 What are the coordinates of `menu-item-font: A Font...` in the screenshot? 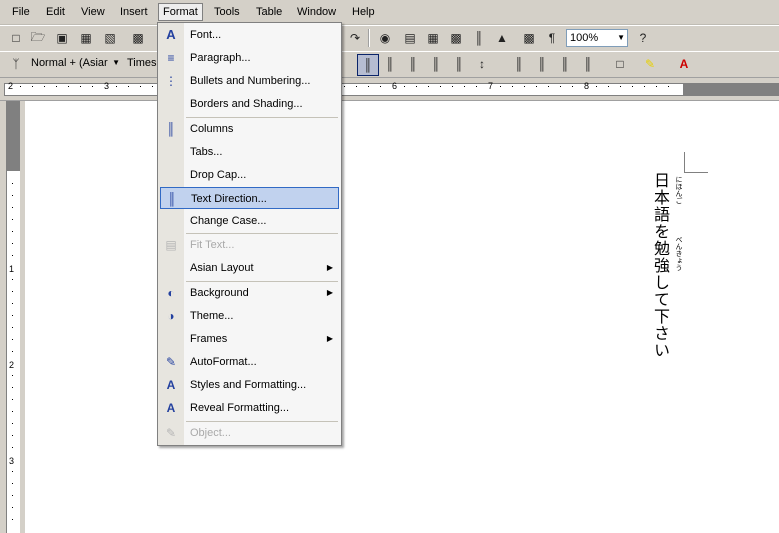 It's located at (249, 35).